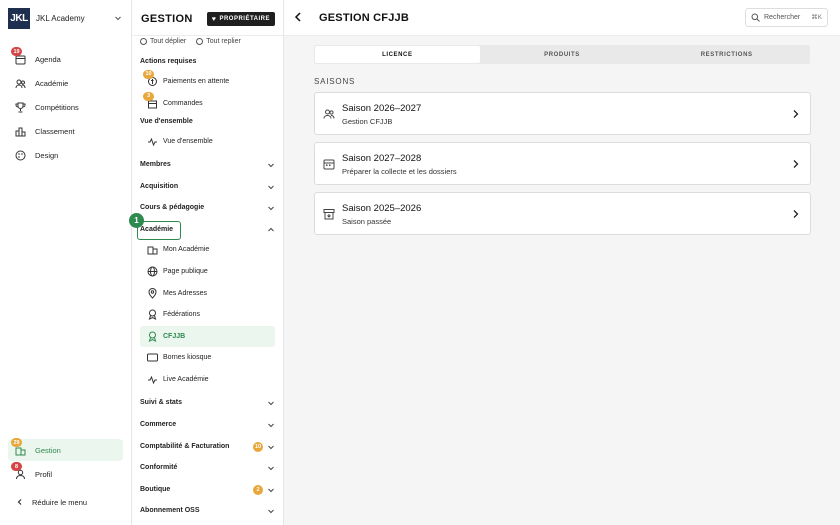 This screenshot has width=840, height=525. Describe the element at coordinates (207, 207) in the screenshot. I see `group-cours: Cours & pédagogie` at that location.